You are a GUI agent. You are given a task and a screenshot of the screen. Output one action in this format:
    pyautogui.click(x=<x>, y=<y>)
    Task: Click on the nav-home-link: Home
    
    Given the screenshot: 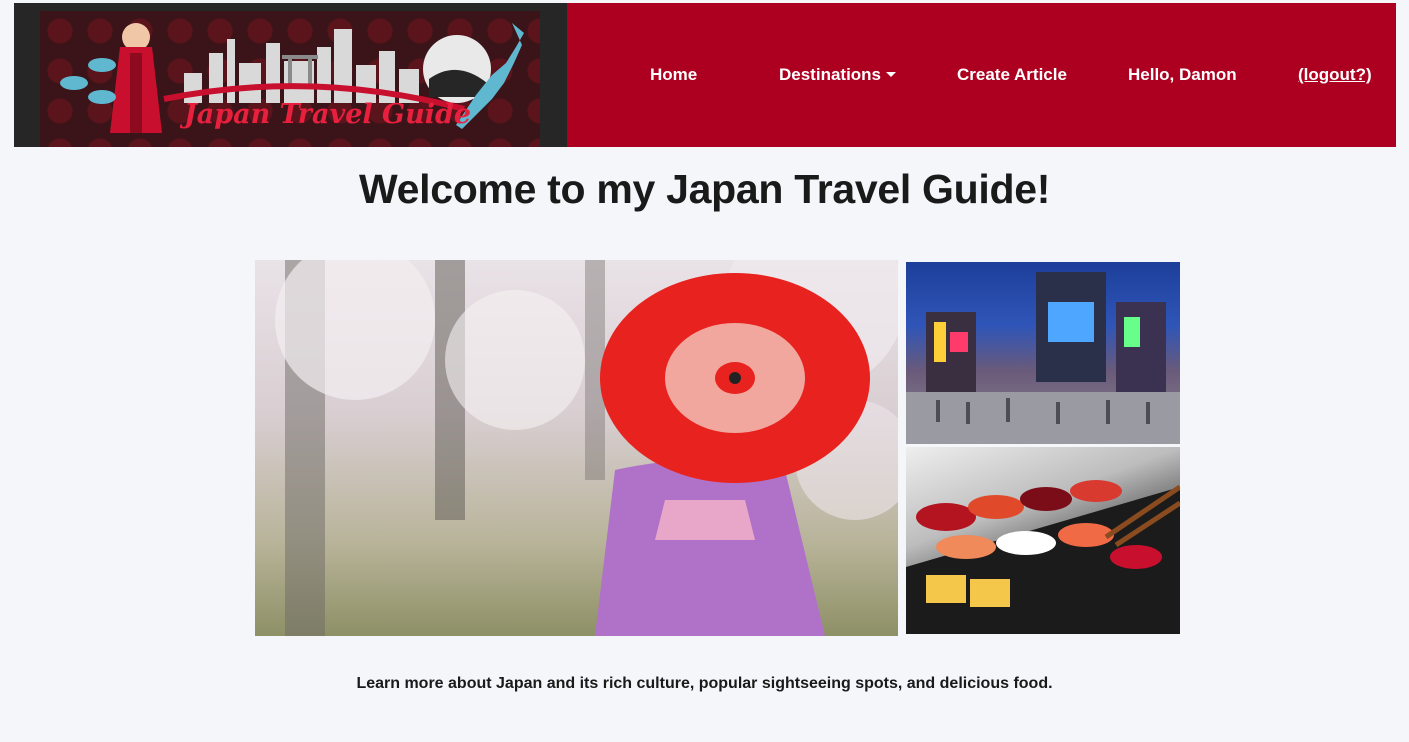 What is the action you would take?
    pyautogui.click(x=673, y=75)
    